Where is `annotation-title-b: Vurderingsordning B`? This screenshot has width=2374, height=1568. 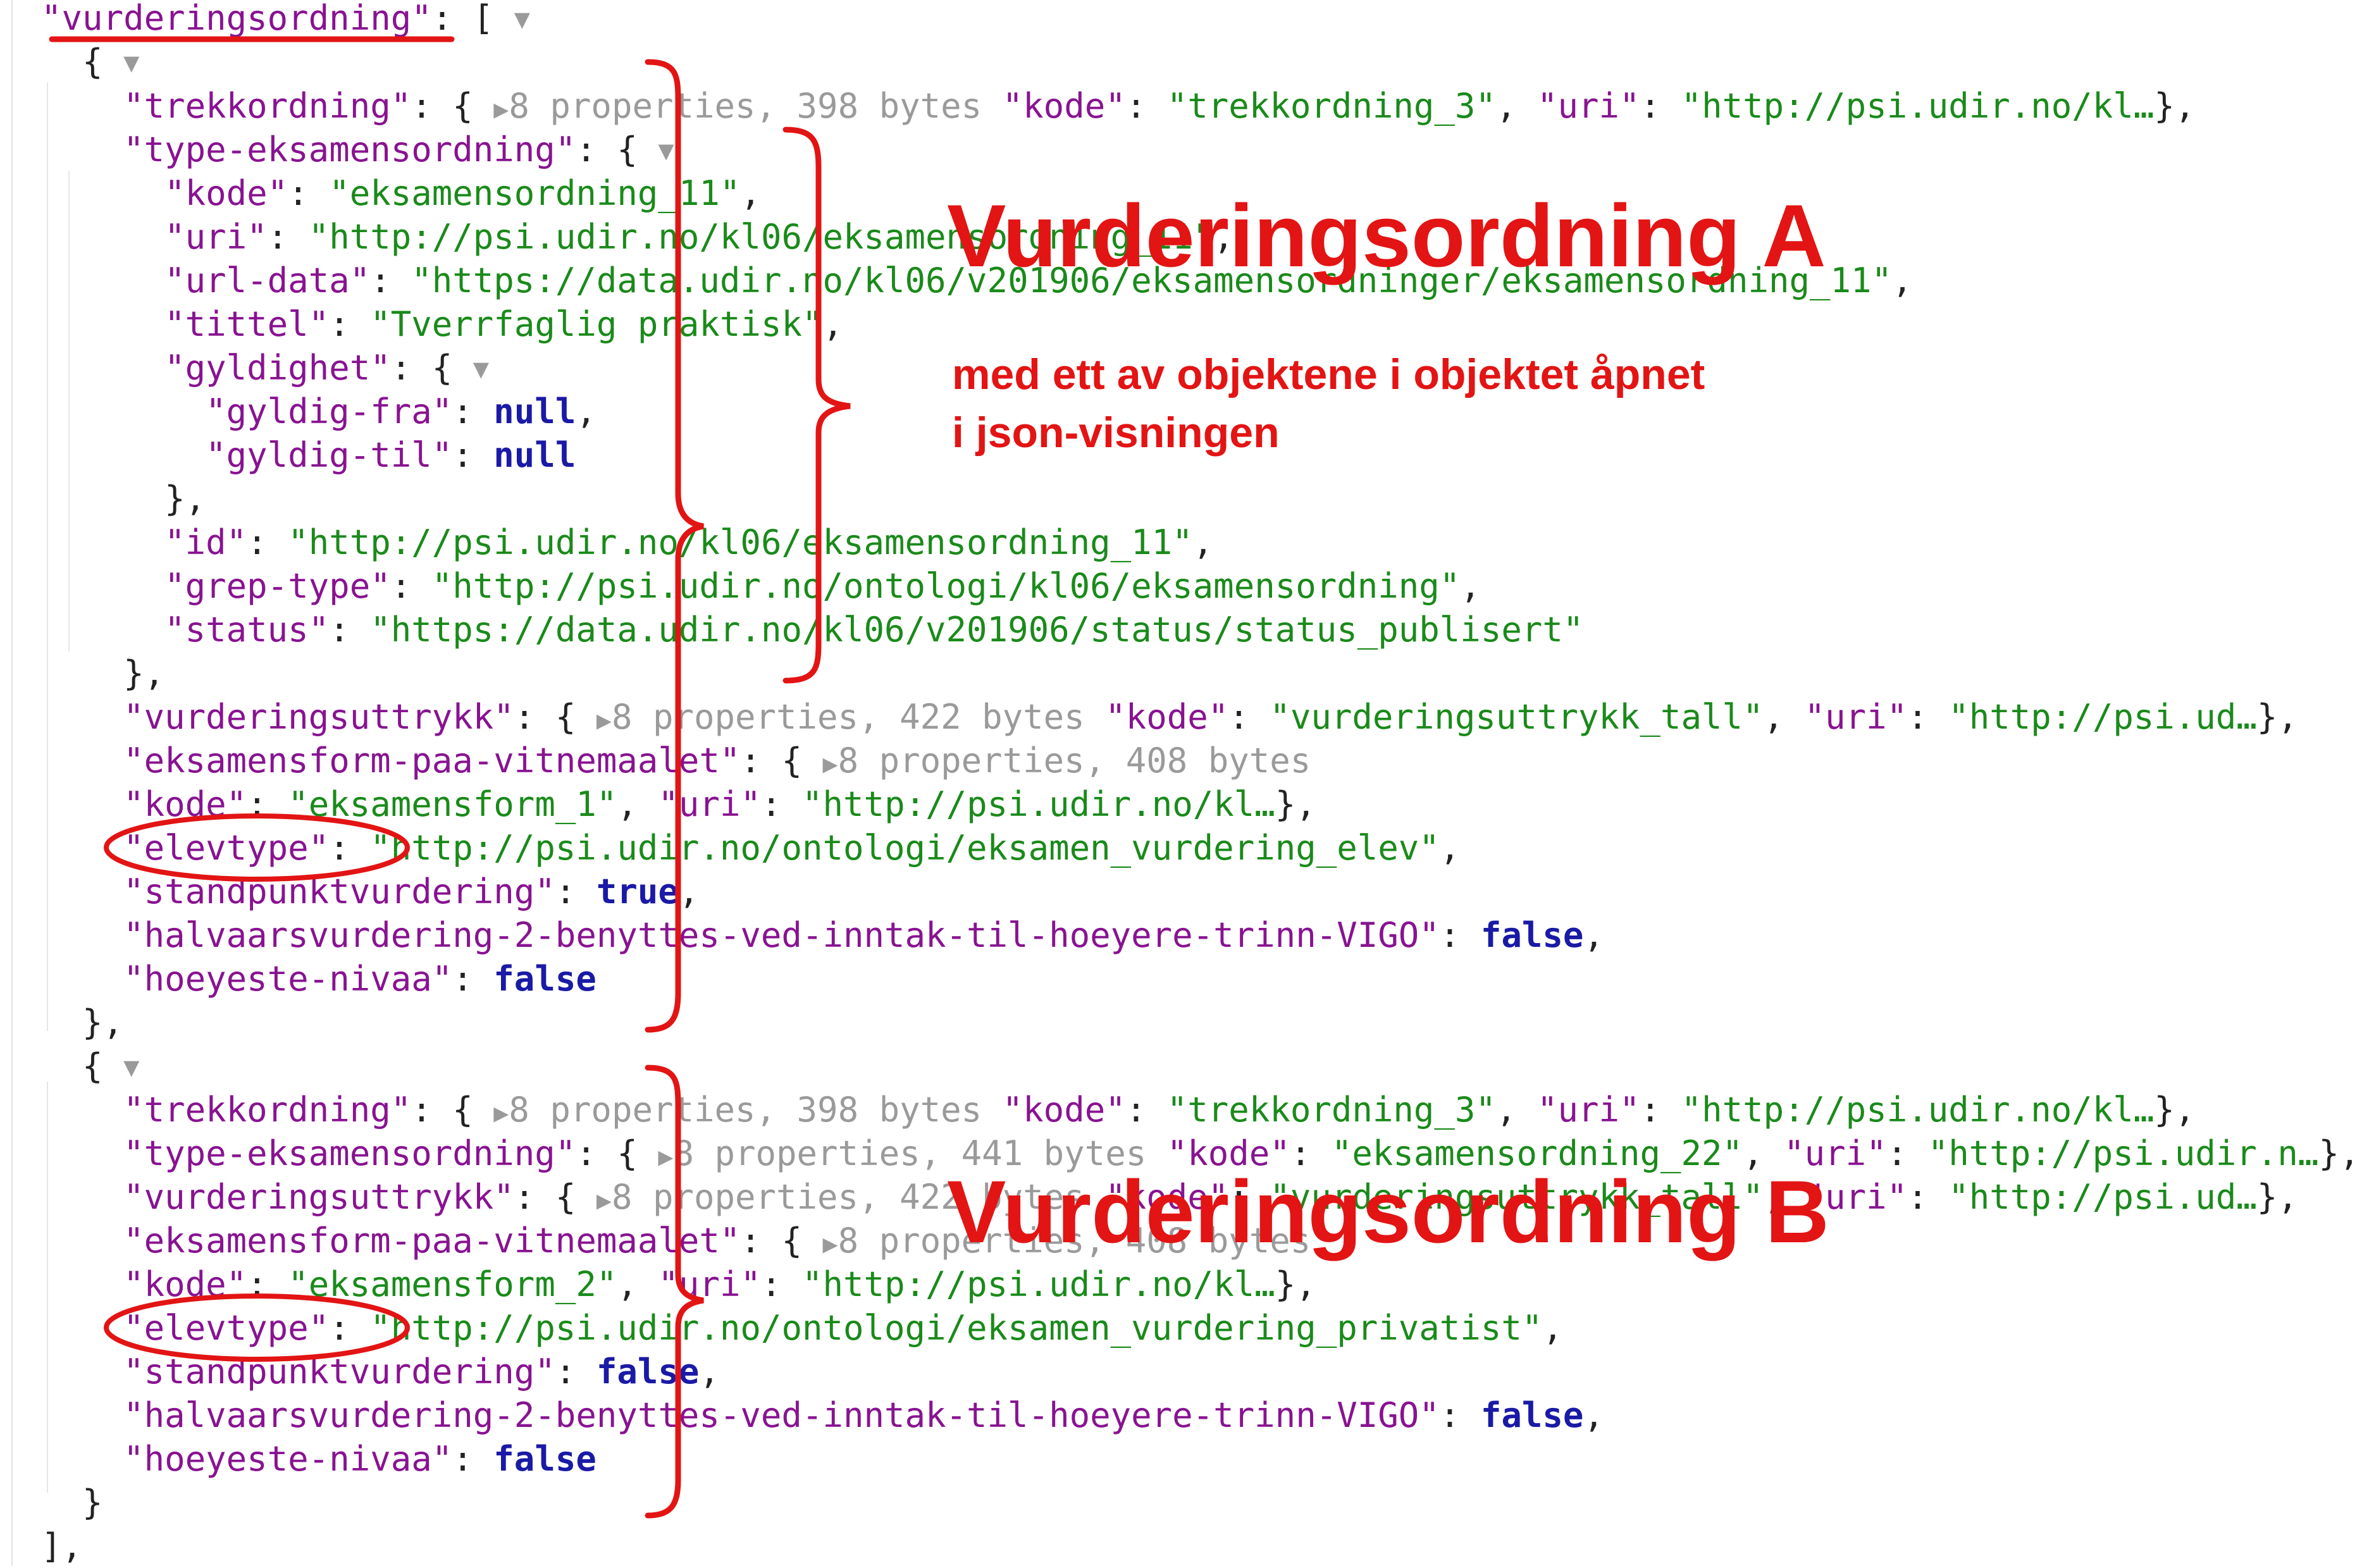
annotation-title-b: Vurderingsordning B is located at coordinates (1388, 1211).